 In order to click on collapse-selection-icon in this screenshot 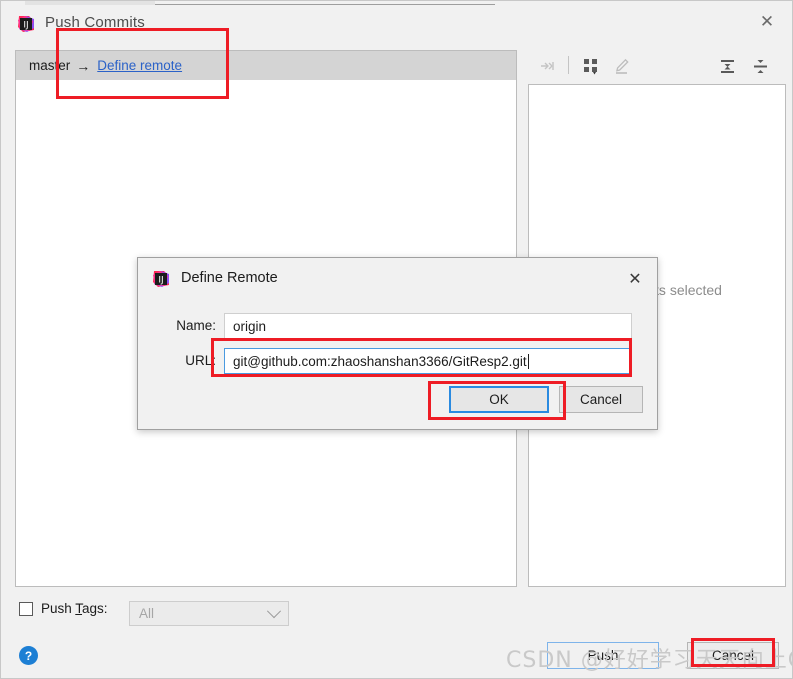, I will do `click(547, 66)`.